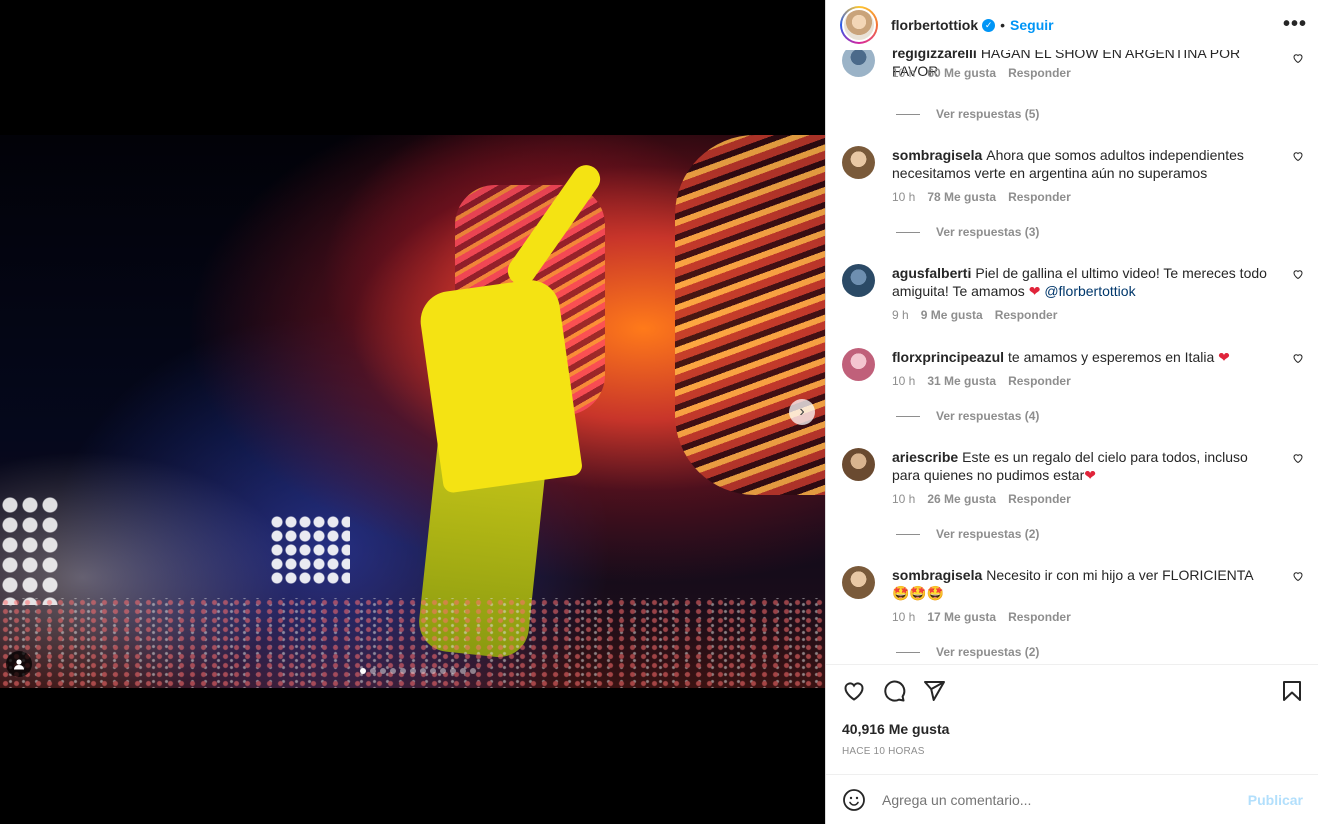 The width and height of the screenshot is (1318, 824). What do you see at coordinates (1065, 799) in the screenshot?
I see `comment-input` at bounding box center [1065, 799].